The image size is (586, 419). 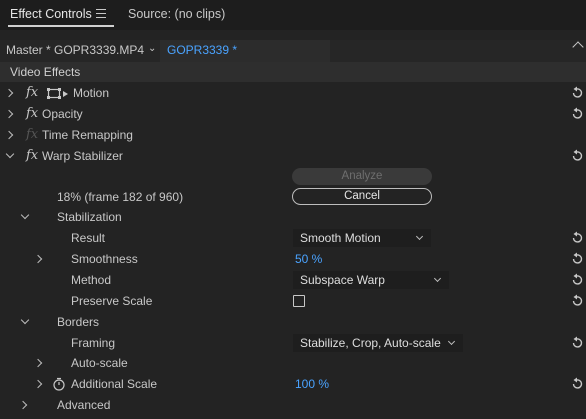 I want to click on tab-source: Source: (no clips), so click(x=176, y=15).